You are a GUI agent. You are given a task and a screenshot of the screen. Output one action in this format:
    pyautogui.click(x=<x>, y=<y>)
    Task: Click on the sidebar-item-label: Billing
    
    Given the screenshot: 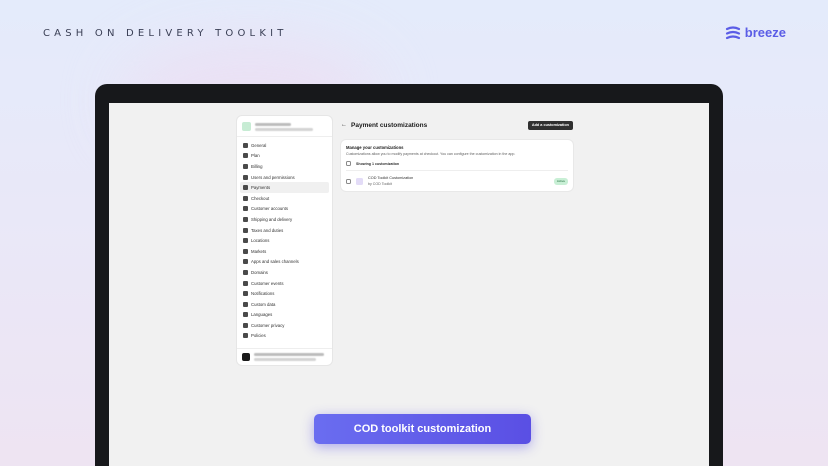 What is the action you would take?
    pyautogui.click(x=257, y=166)
    